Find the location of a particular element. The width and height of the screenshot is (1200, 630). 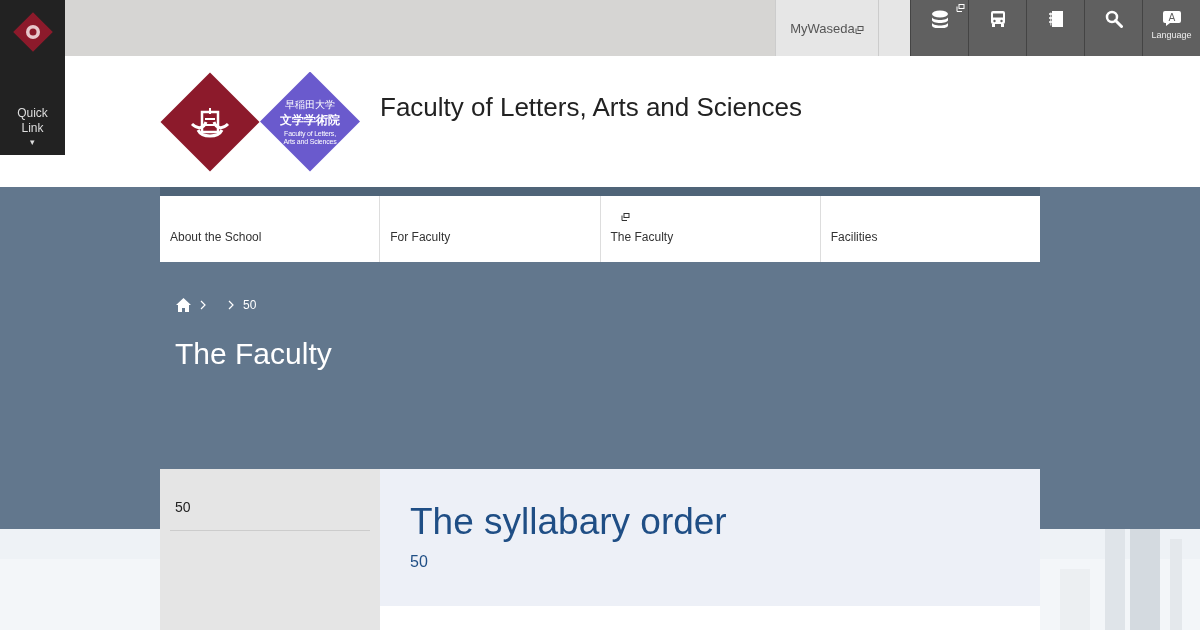

home-icon is located at coordinates (183, 305).